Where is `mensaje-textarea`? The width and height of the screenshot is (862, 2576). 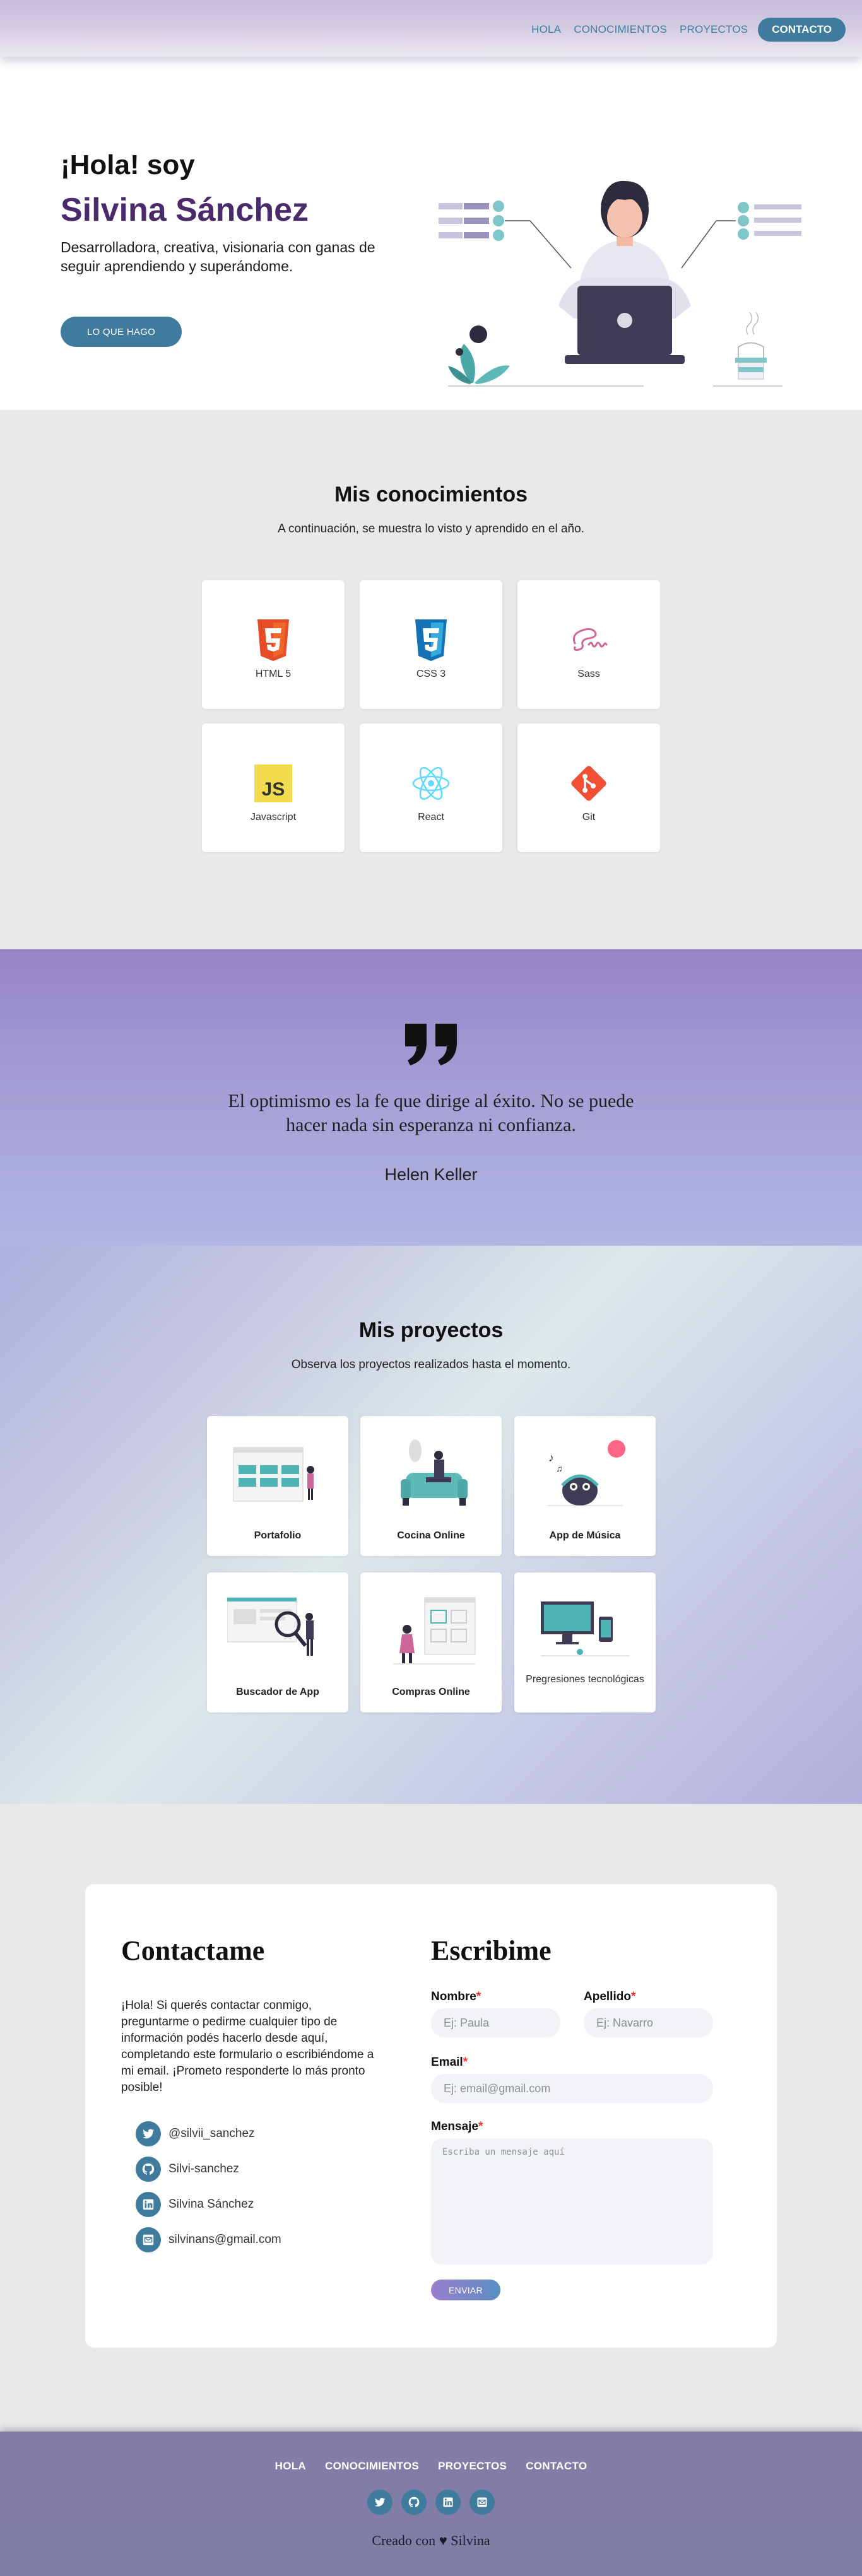
mensaje-textarea is located at coordinates (572, 2201).